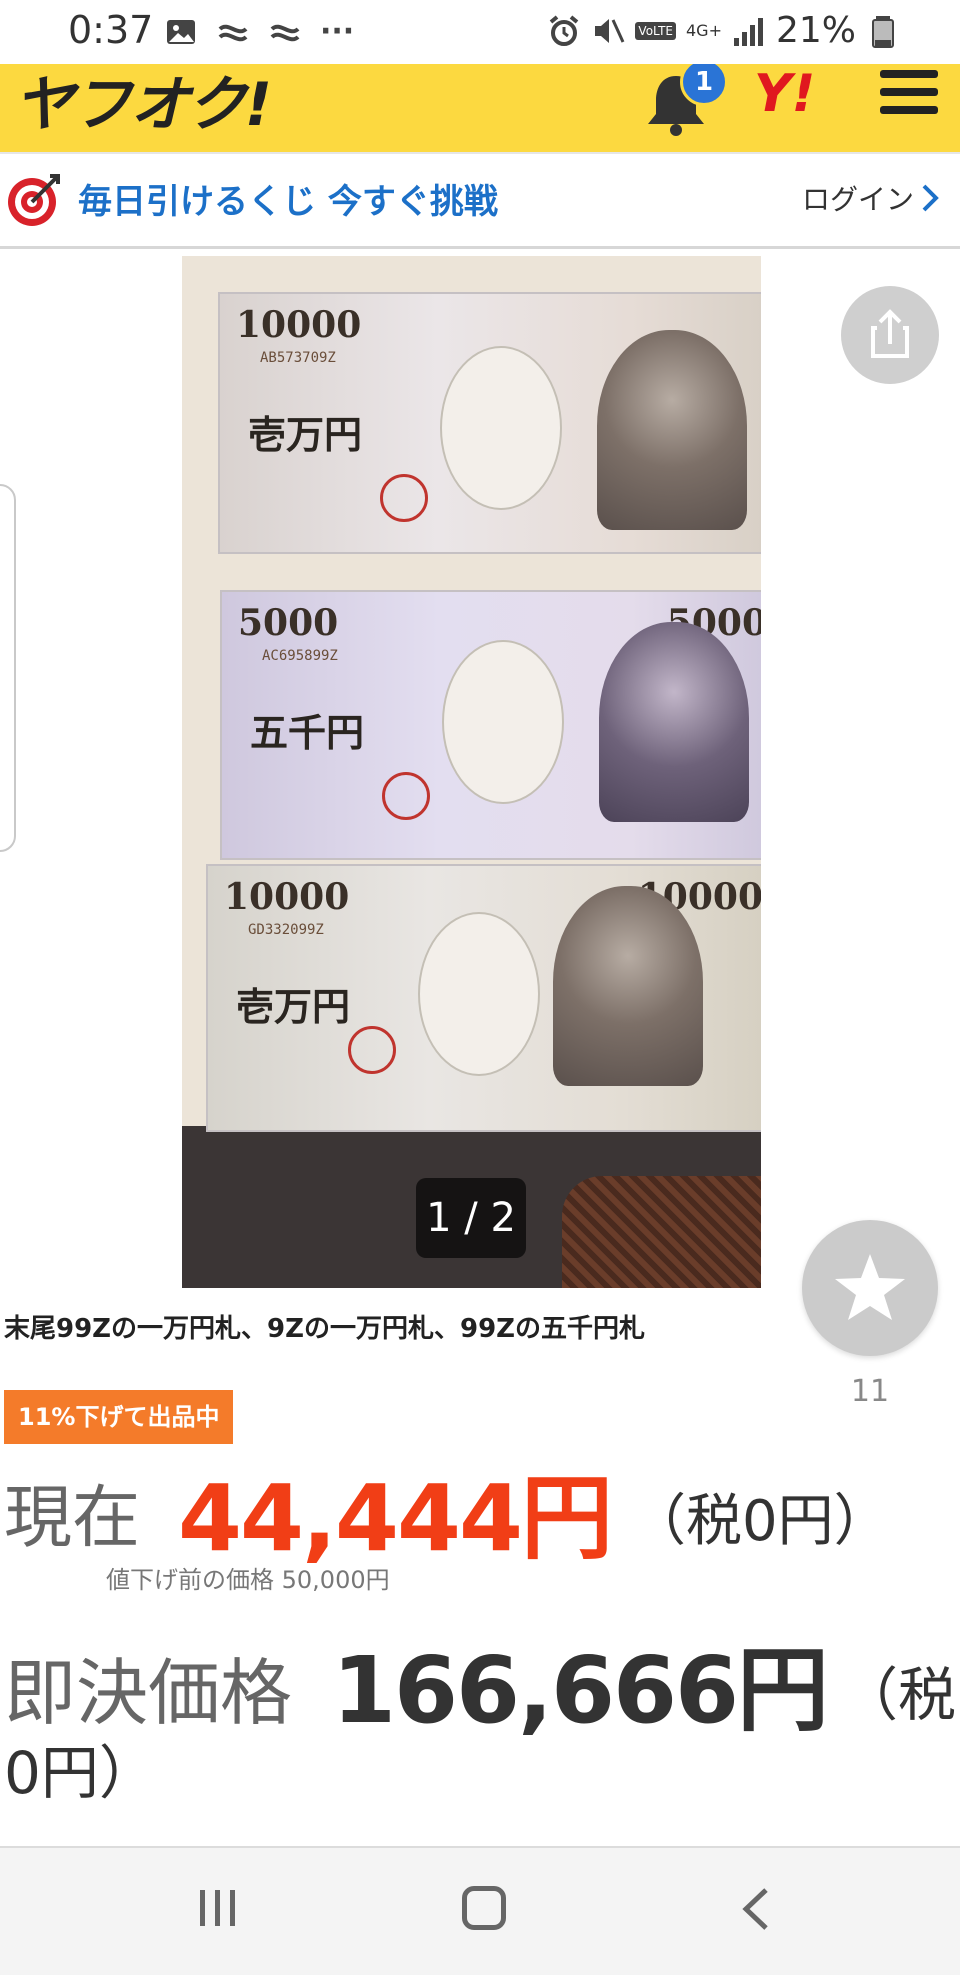 The width and height of the screenshot is (960, 1975). What do you see at coordinates (755, 1909) in the screenshot?
I see `back-icon` at bounding box center [755, 1909].